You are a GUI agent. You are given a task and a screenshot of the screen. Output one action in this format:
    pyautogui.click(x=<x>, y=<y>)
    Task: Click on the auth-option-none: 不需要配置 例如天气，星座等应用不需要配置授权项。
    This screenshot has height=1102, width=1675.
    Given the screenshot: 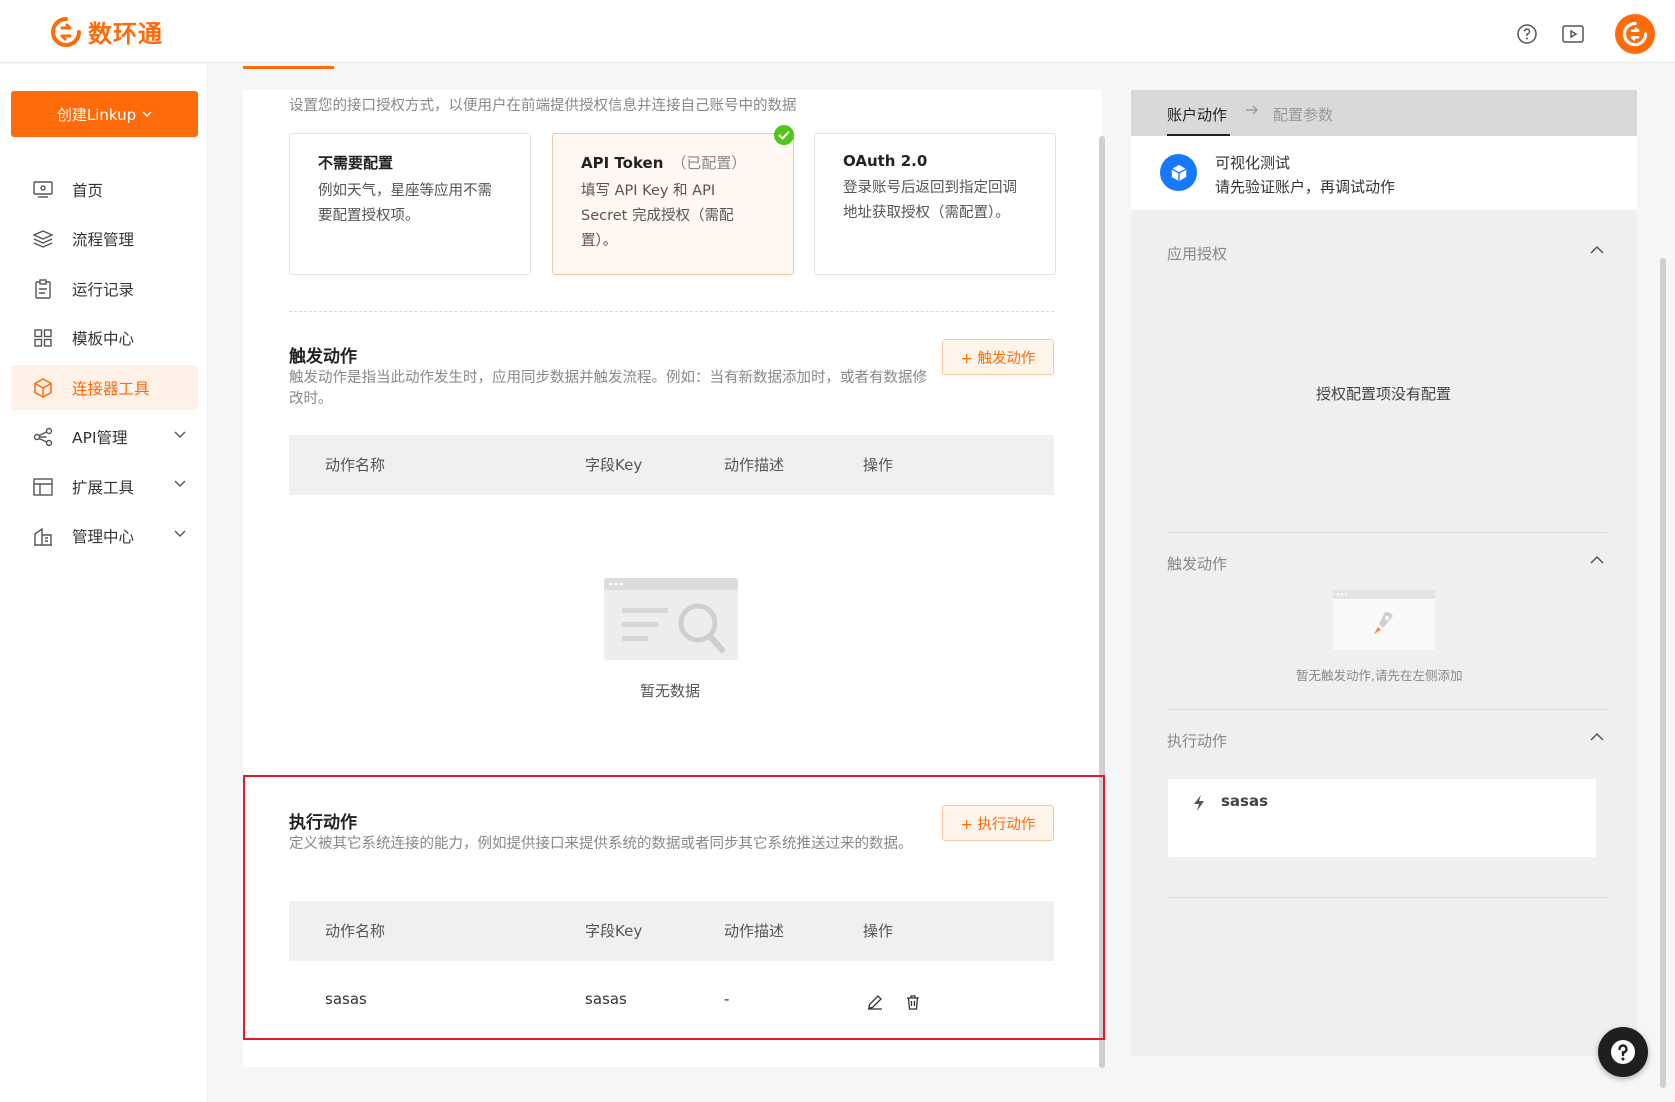 What is the action you would take?
    pyautogui.click(x=410, y=204)
    